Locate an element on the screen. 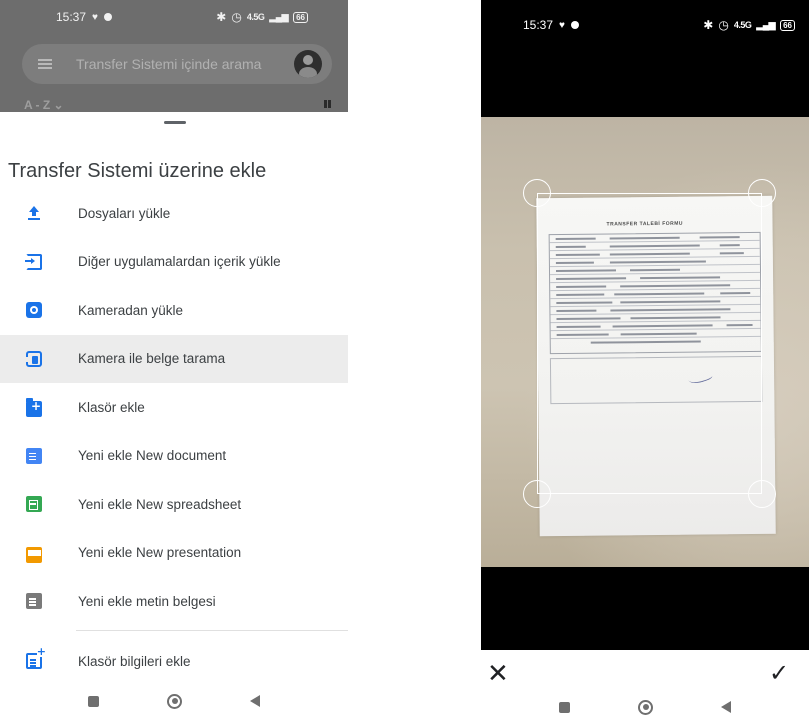 The width and height of the screenshot is (809, 727). menu-item-label: Yeni ekle New spreadsheet is located at coordinates (160, 504).